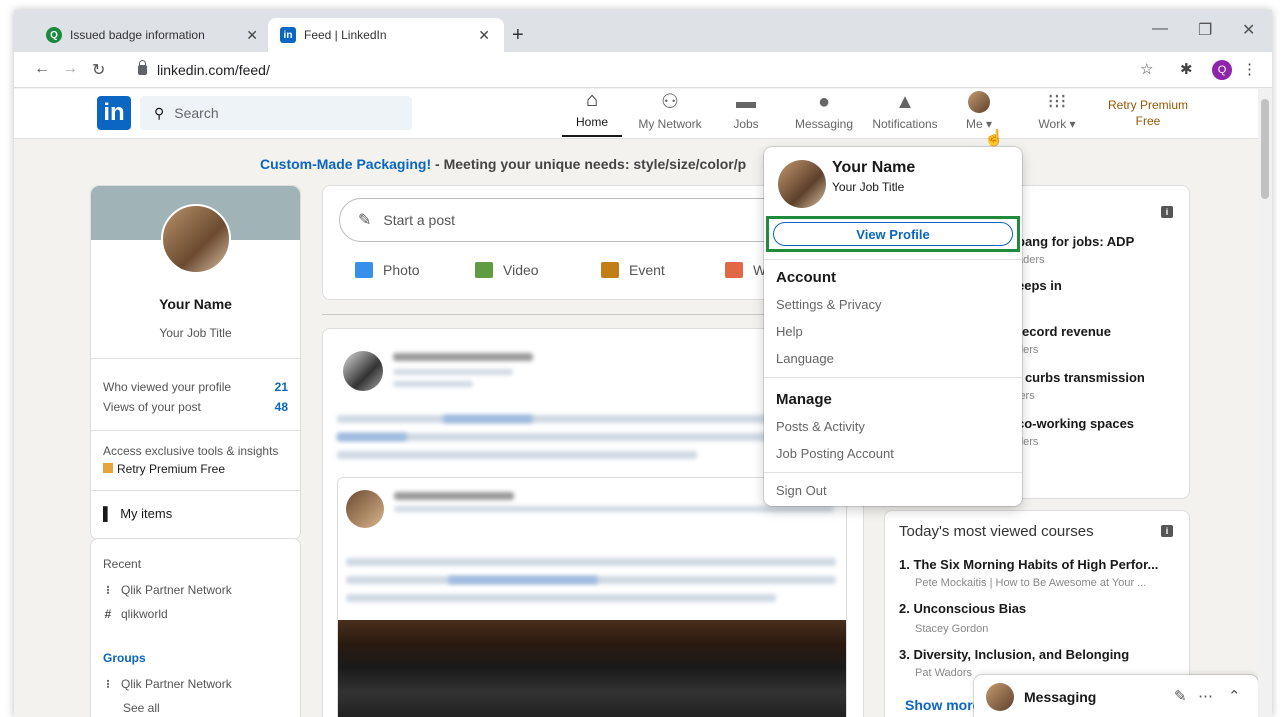 This screenshot has width=1282, height=717. I want to click on view-profile-button: View Profile, so click(893, 234).